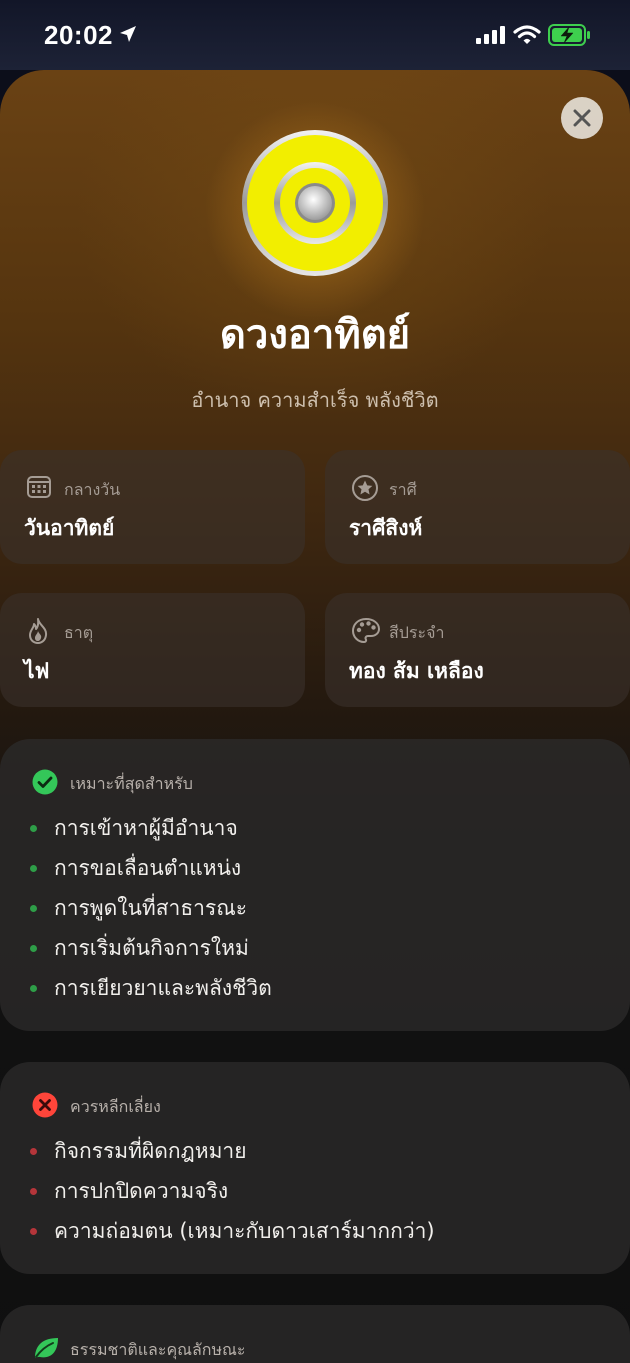  Describe the element at coordinates (477, 507) in the screenshot. I see `info-card-zodiac: ราศี ราศีสิงห์` at that location.